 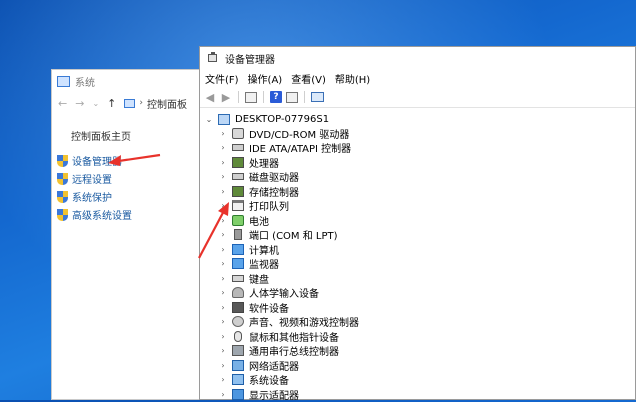 I want to click on forward-arrow-icon: ▶, so click(x=226, y=97).